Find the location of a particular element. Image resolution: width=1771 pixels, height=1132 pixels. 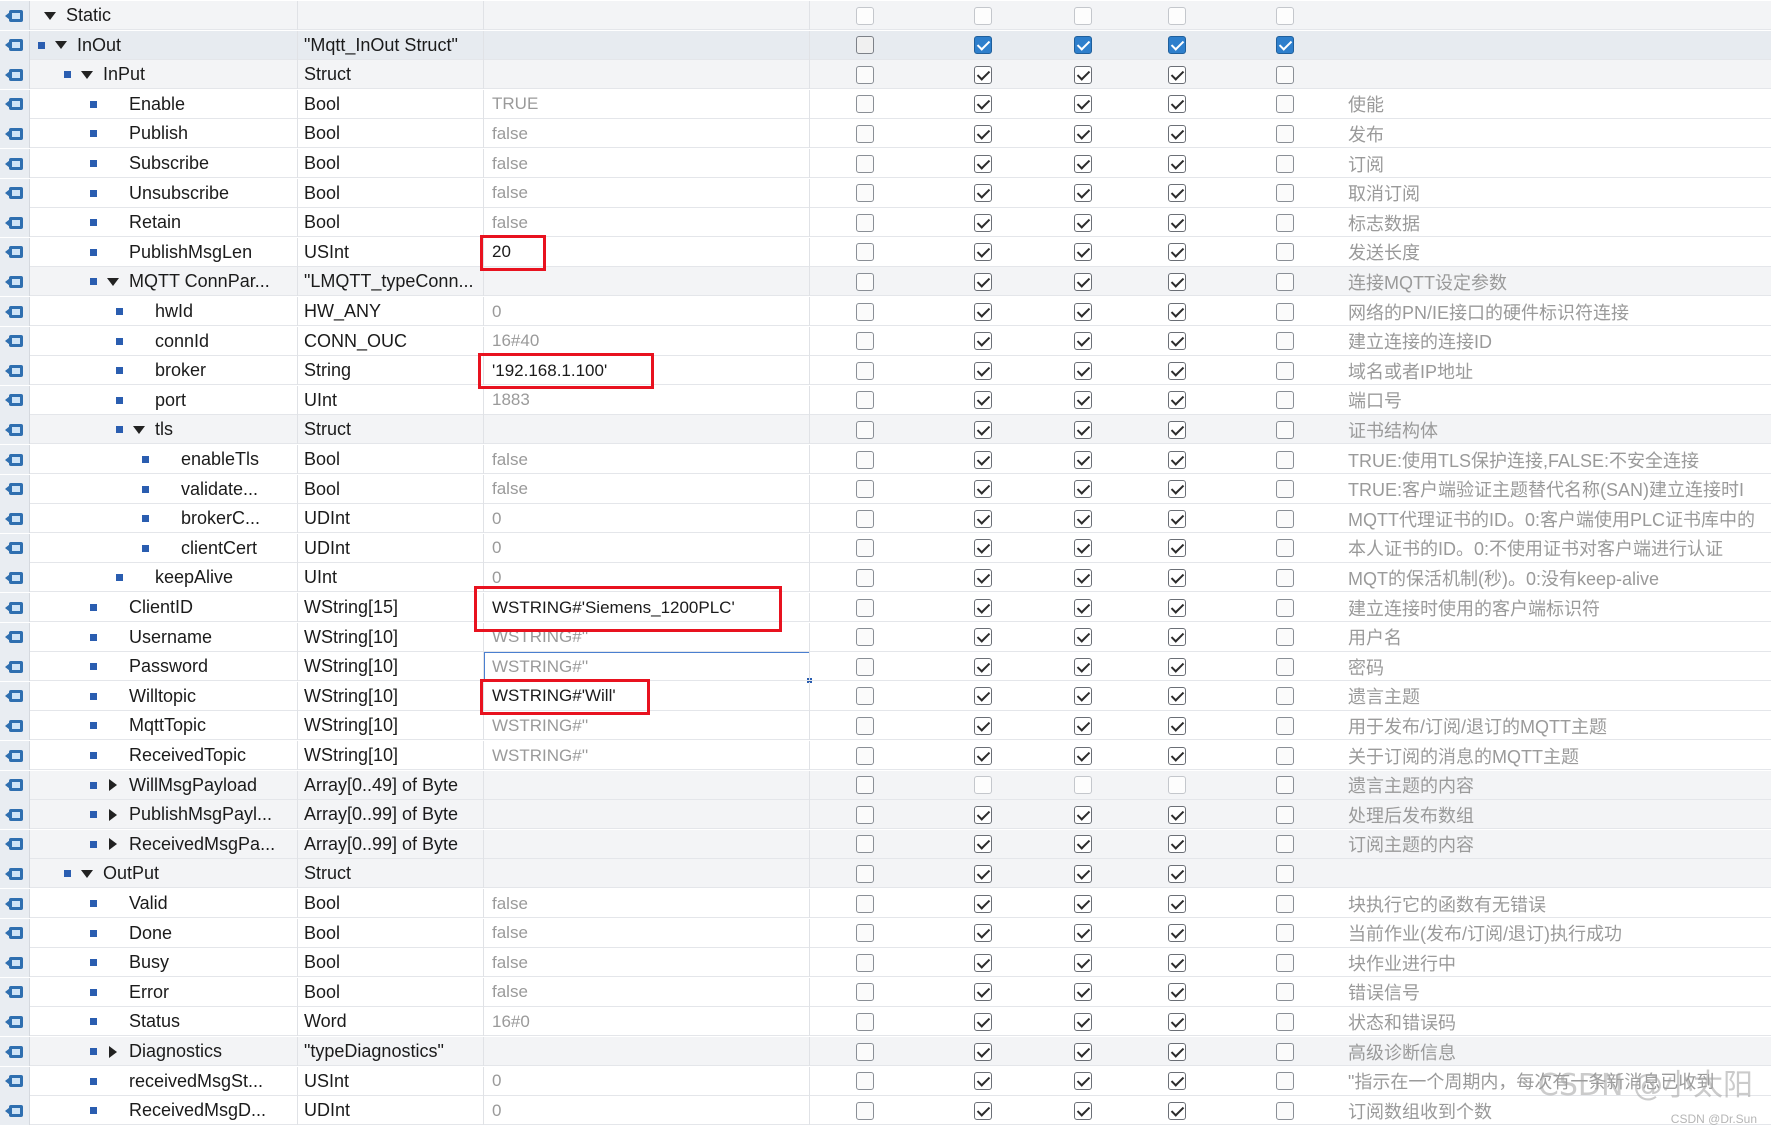

comment-cell: 错误信号 is located at coordinates (1557, 992).